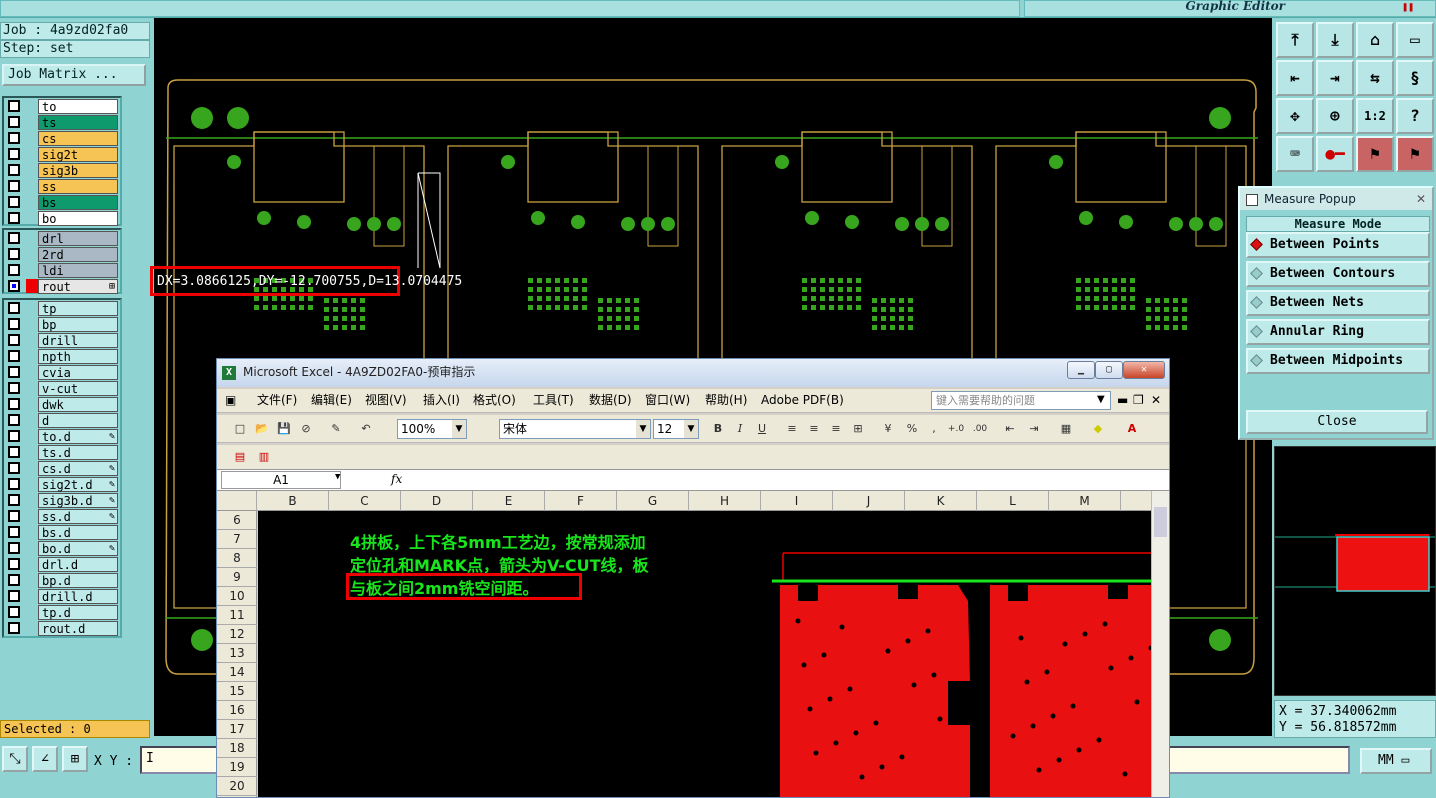  Describe the element at coordinates (1338, 303) in the screenshot. I see `measure-option: Between Nets` at that location.